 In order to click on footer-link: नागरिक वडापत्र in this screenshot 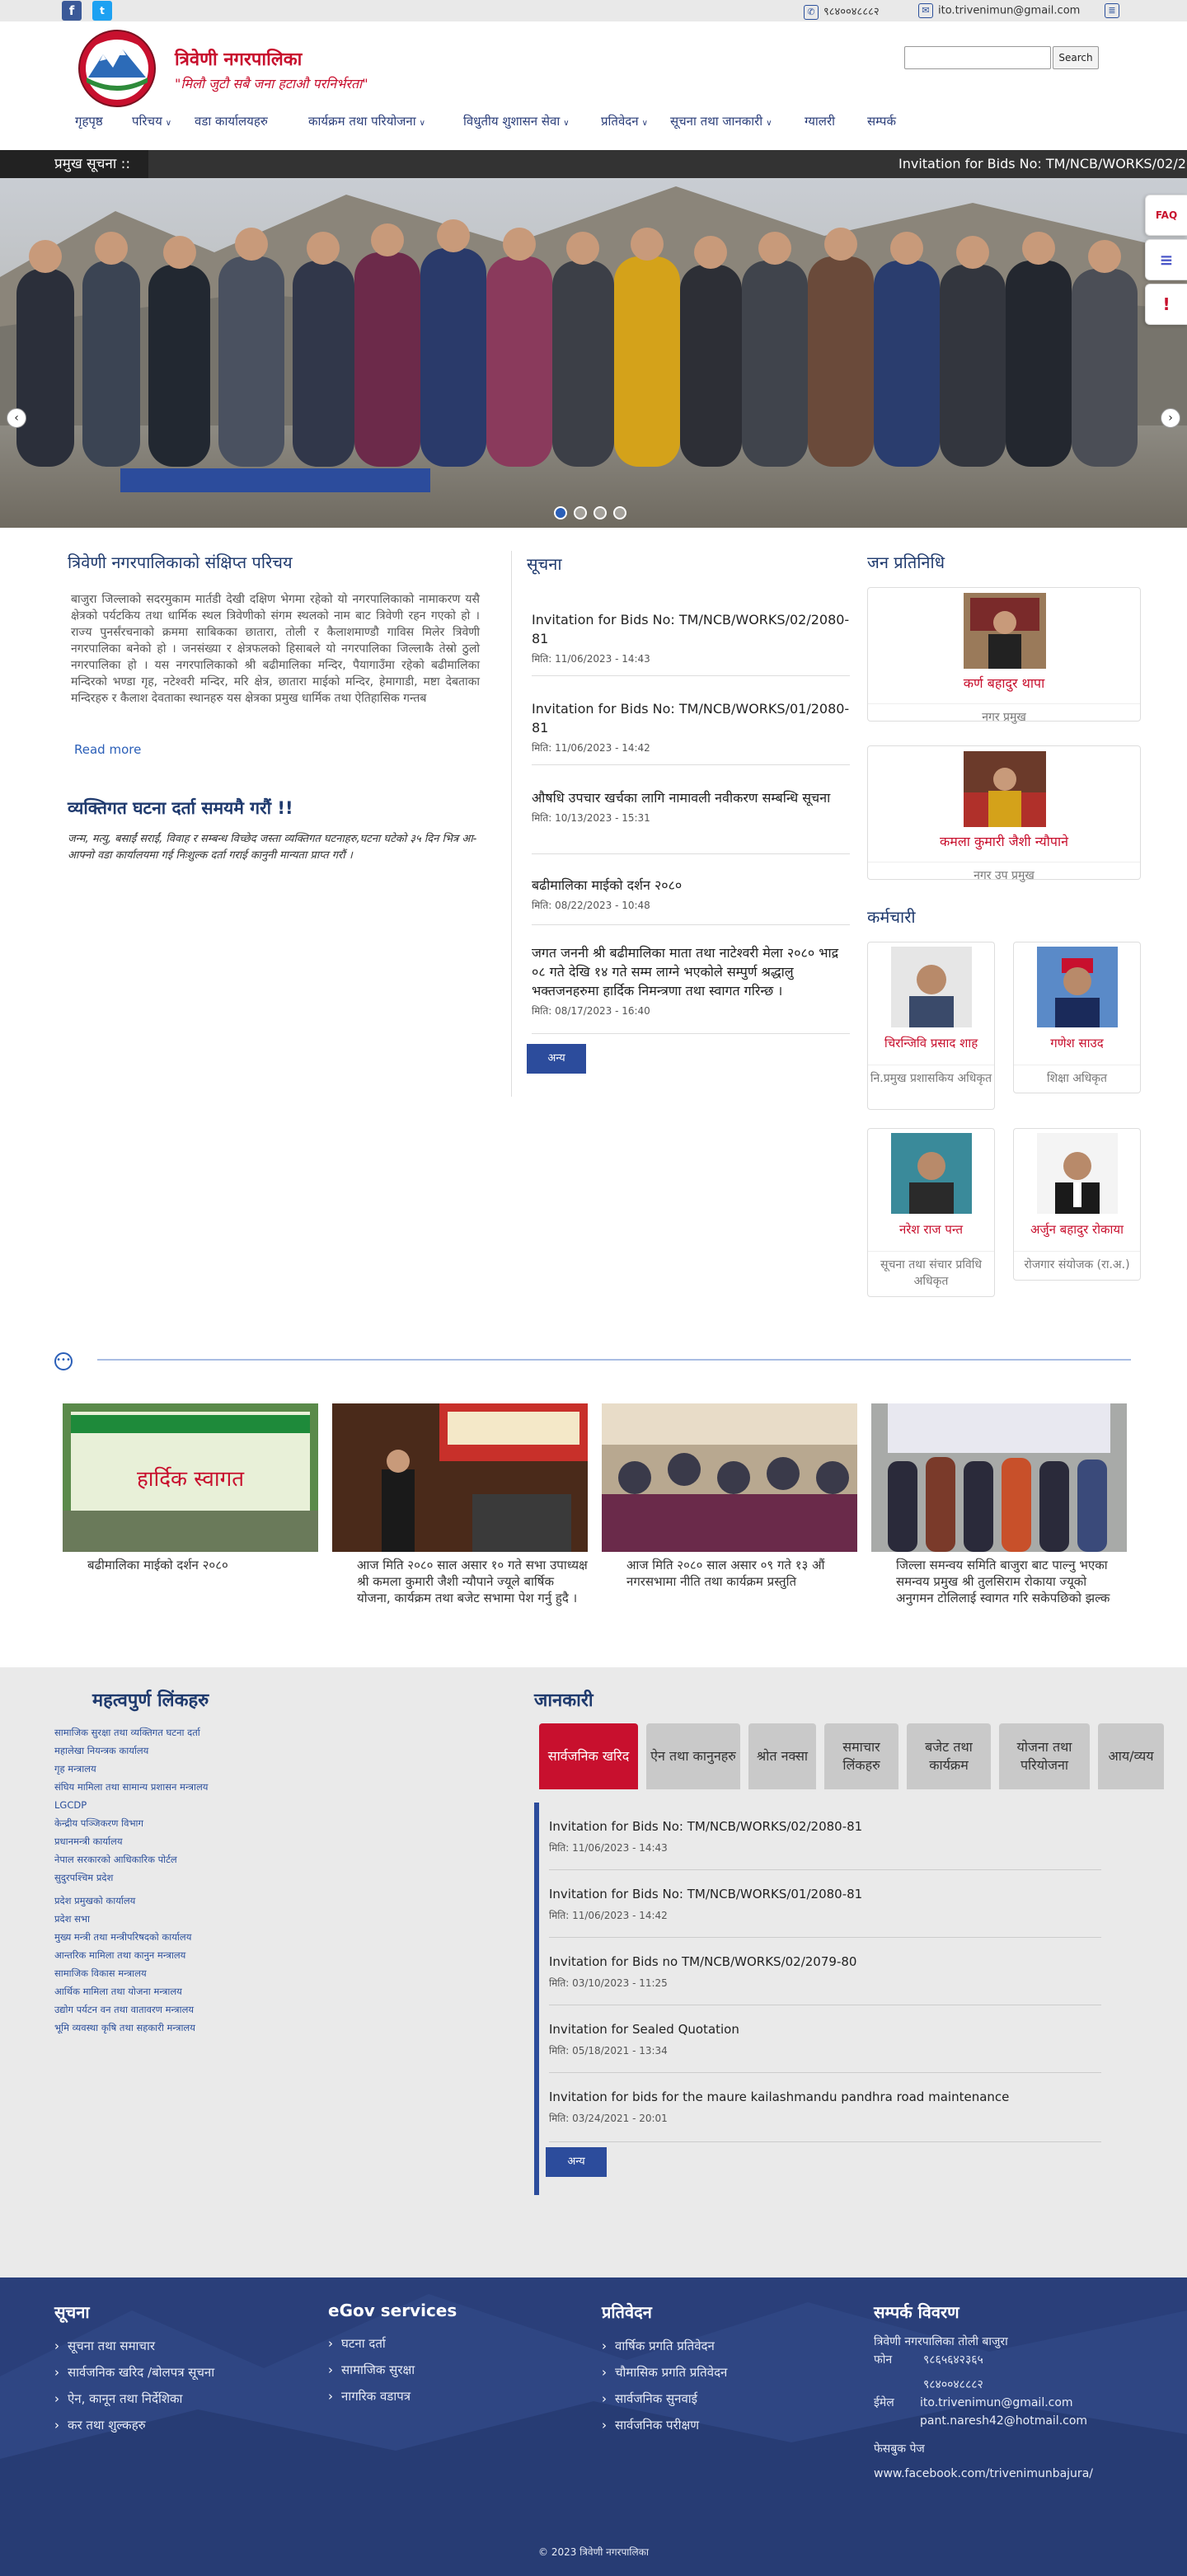, I will do `click(456, 2396)`.